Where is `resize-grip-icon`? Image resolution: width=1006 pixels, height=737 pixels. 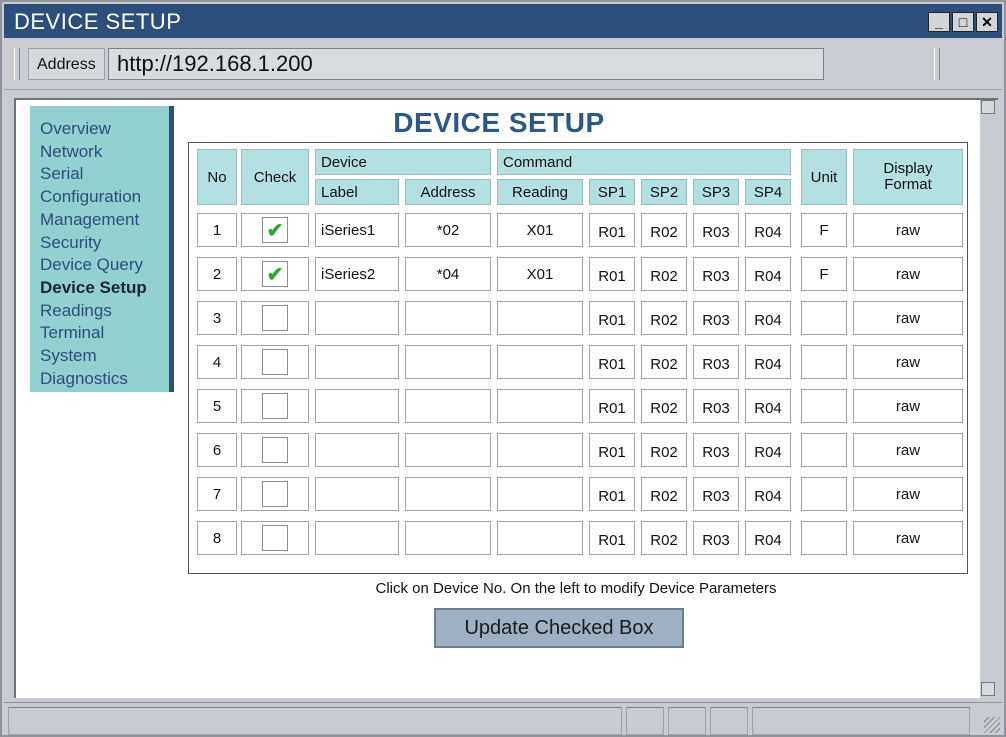
resize-grip-icon is located at coordinates (992, 725).